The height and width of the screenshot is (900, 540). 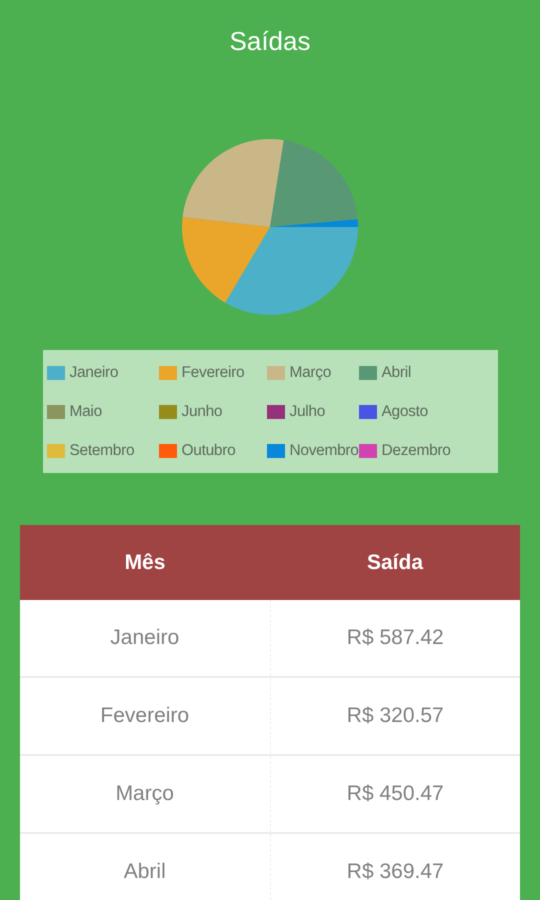 What do you see at coordinates (395, 638) in the screenshot?
I see `table-cell: R$ 587.42` at bounding box center [395, 638].